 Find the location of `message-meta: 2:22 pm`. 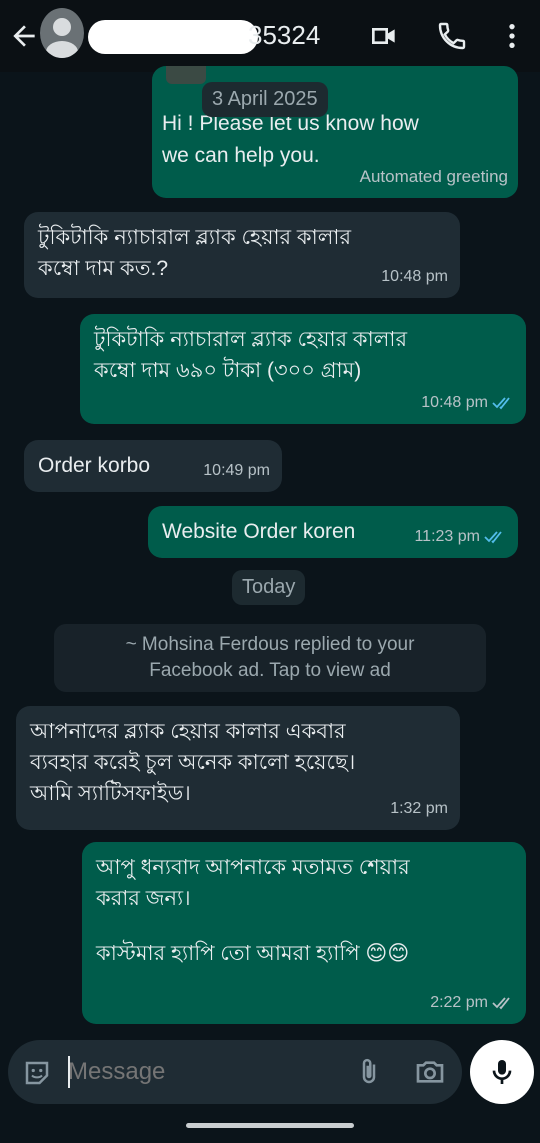

message-meta: 2:22 pm is located at coordinates (472, 1002).